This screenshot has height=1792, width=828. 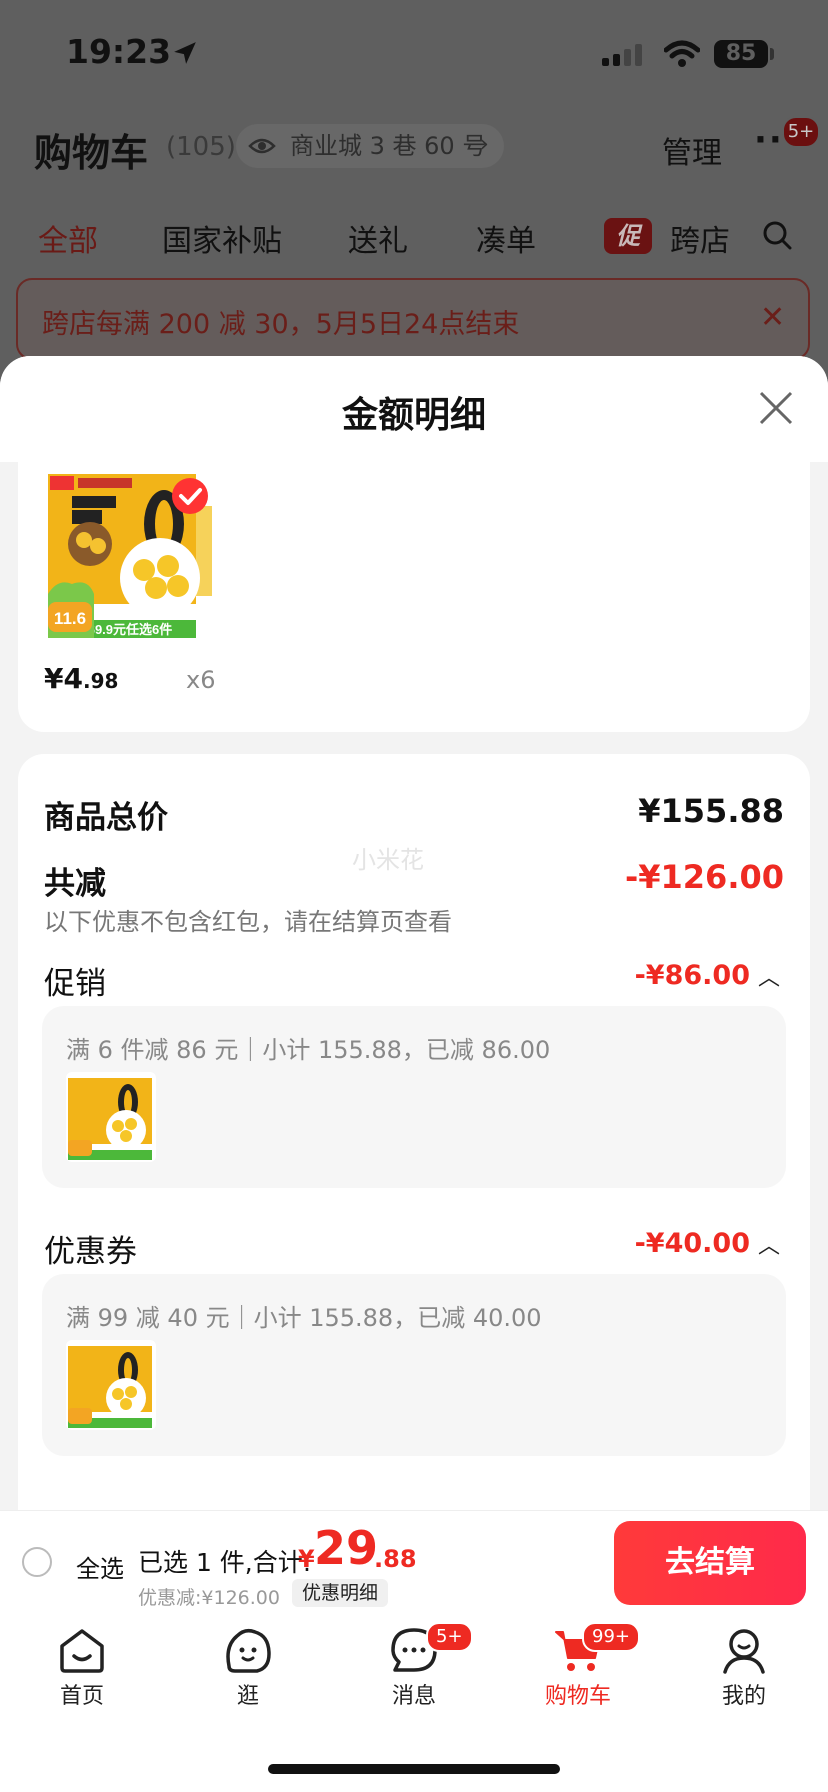 I want to click on tab-national-subsidy: 国家补贴, so click(x=222, y=238).